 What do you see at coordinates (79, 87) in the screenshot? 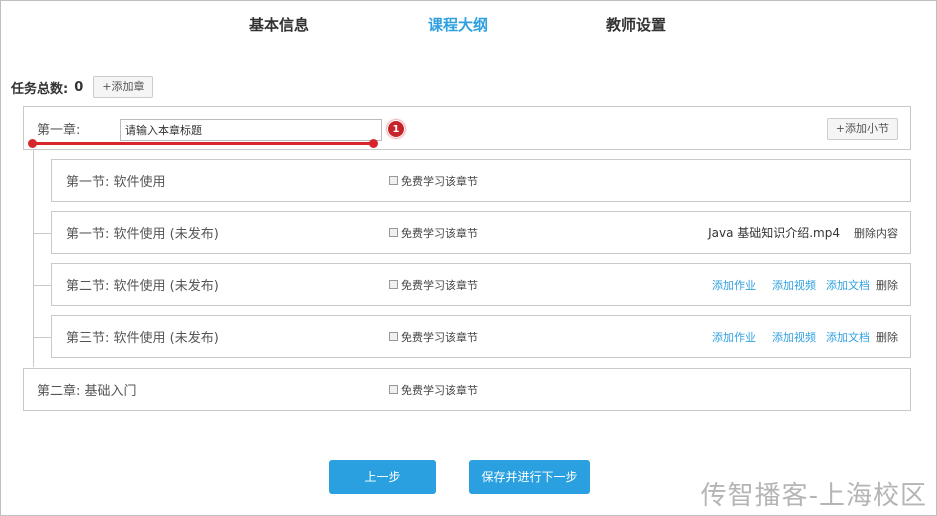
I see `task-count-value: 0` at bounding box center [79, 87].